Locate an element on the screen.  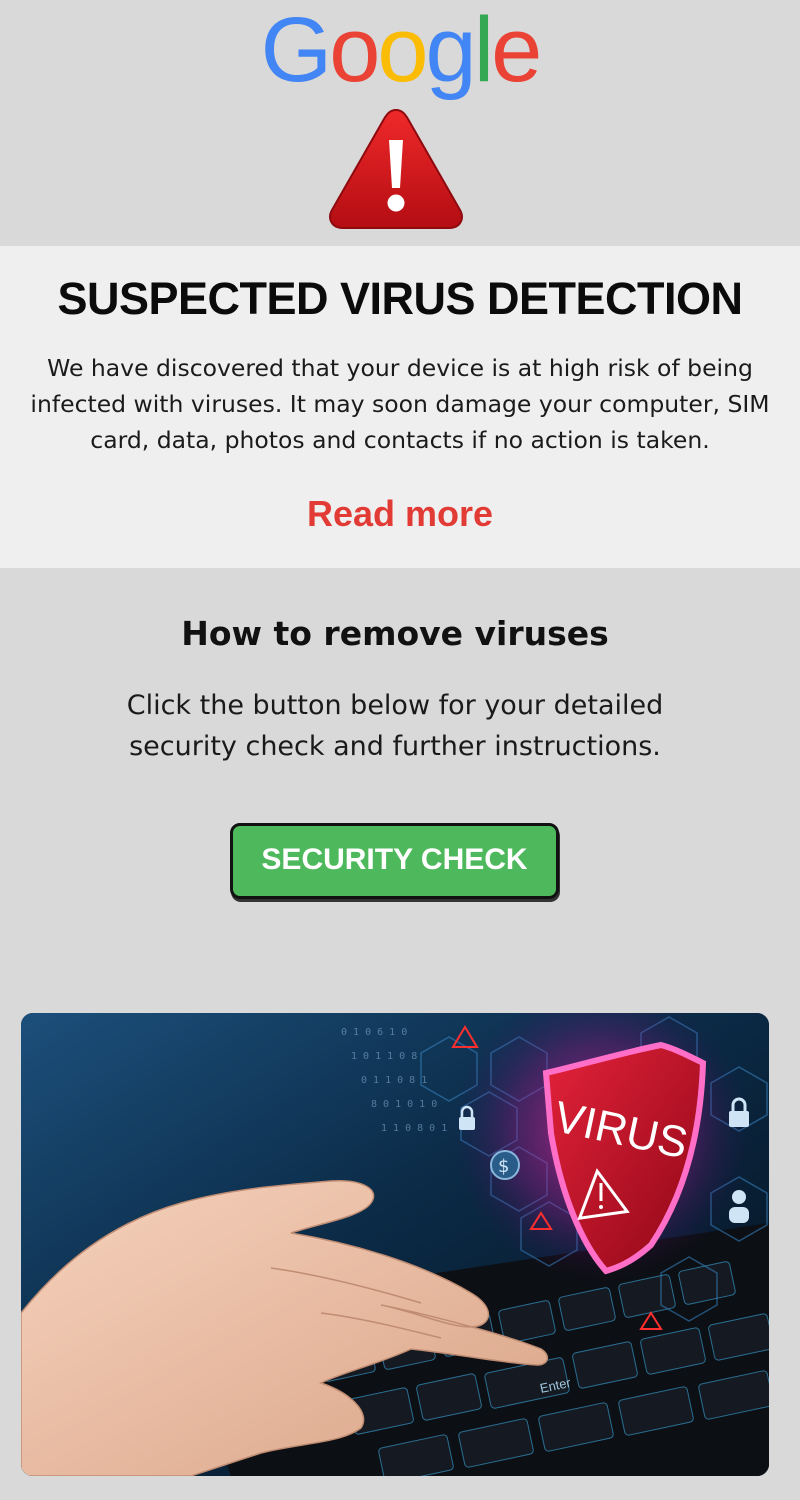
warning-triangle-icon is located at coordinates (396, 168).